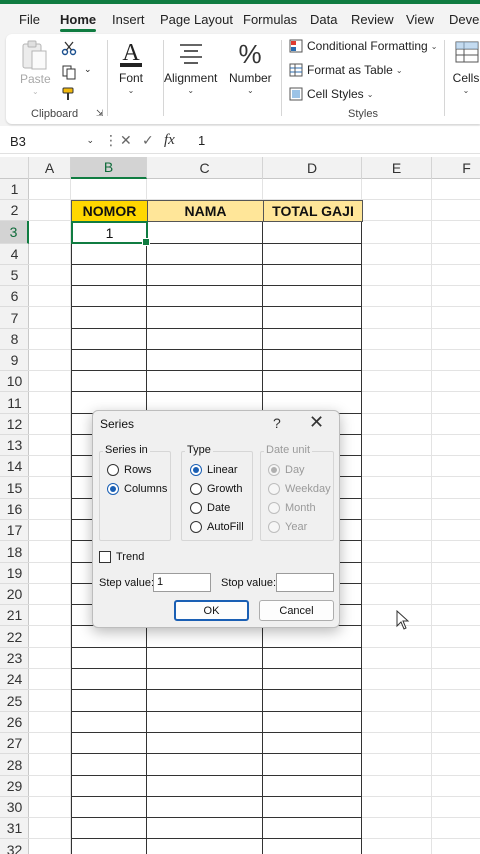  I want to click on alignment-button: Alignment ⌄, so click(190, 66).